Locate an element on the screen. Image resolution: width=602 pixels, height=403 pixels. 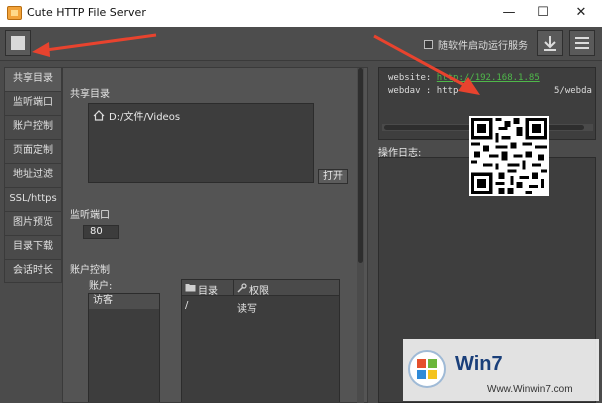
tab-account-control: 账户控制 is located at coordinates (33, 127).